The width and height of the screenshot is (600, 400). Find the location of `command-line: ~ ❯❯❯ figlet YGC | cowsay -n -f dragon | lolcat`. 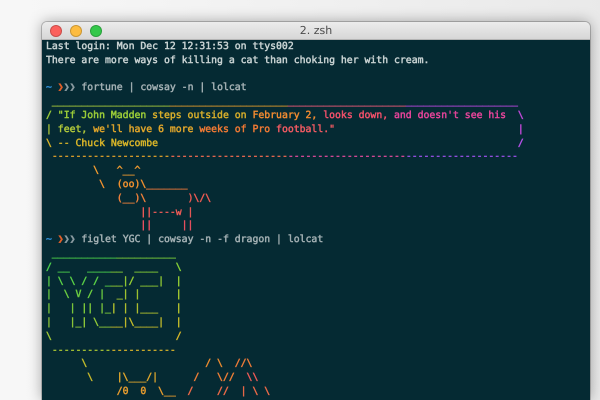

command-line: ~ ❯❯❯ figlet YGC | cowsay -n -f dragon | lolcat is located at coordinates (185, 240).